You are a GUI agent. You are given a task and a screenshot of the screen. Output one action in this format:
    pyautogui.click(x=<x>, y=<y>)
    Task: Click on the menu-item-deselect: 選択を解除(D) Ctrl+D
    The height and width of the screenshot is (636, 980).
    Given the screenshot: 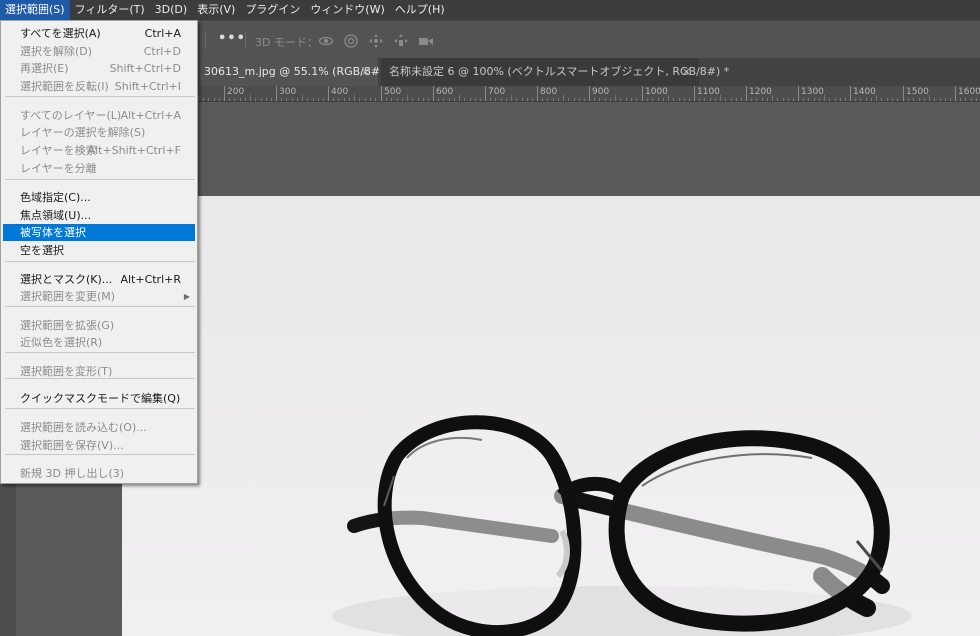 What is the action you would take?
    pyautogui.click(x=99, y=51)
    